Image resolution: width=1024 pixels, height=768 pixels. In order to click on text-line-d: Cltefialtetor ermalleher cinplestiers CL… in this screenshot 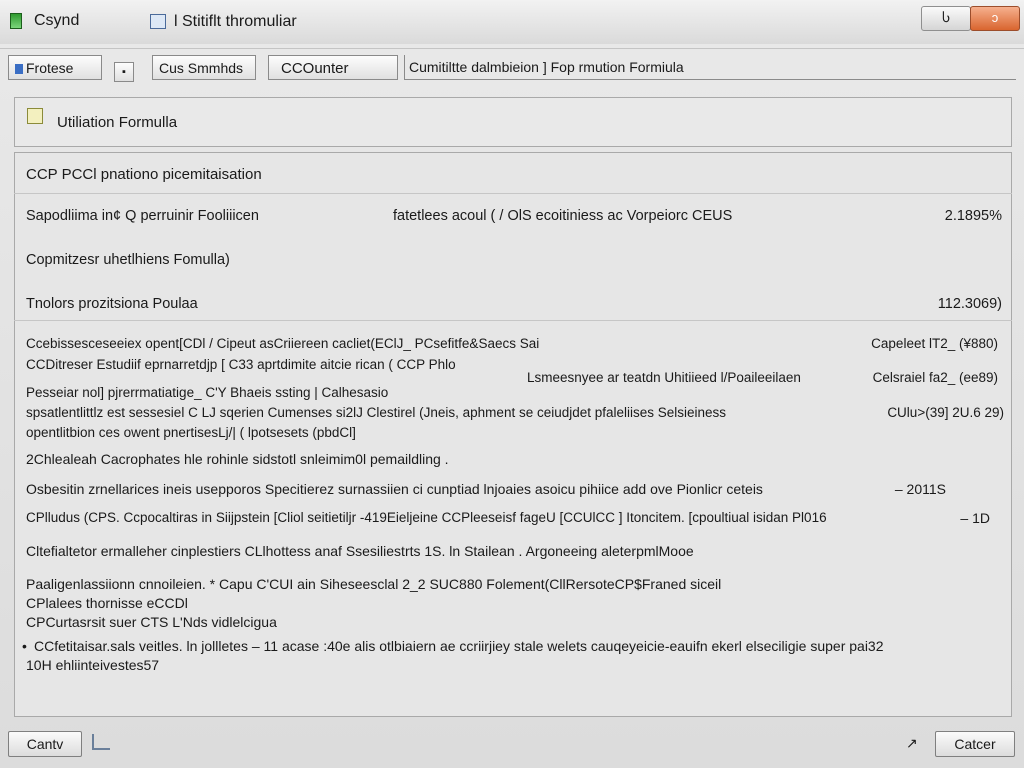, I will do `click(360, 551)`.